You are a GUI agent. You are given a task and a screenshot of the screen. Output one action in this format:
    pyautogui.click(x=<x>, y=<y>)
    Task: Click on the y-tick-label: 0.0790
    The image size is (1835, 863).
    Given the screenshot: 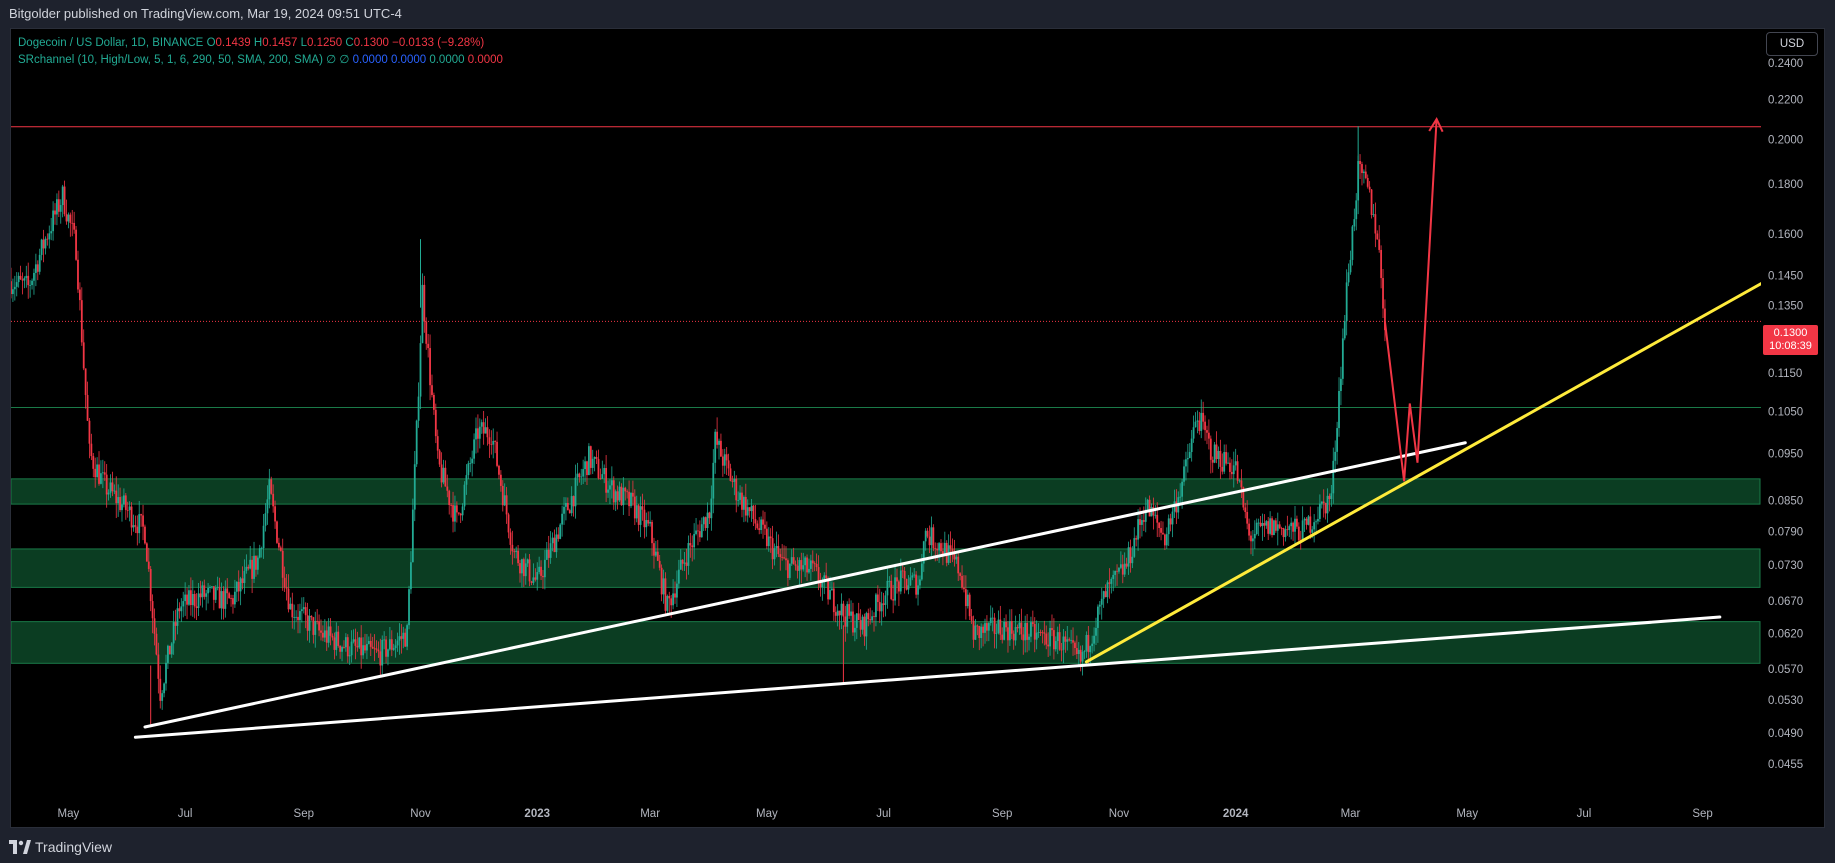 What is the action you would take?
    pyautogui.click(x=1785, y=532)
    